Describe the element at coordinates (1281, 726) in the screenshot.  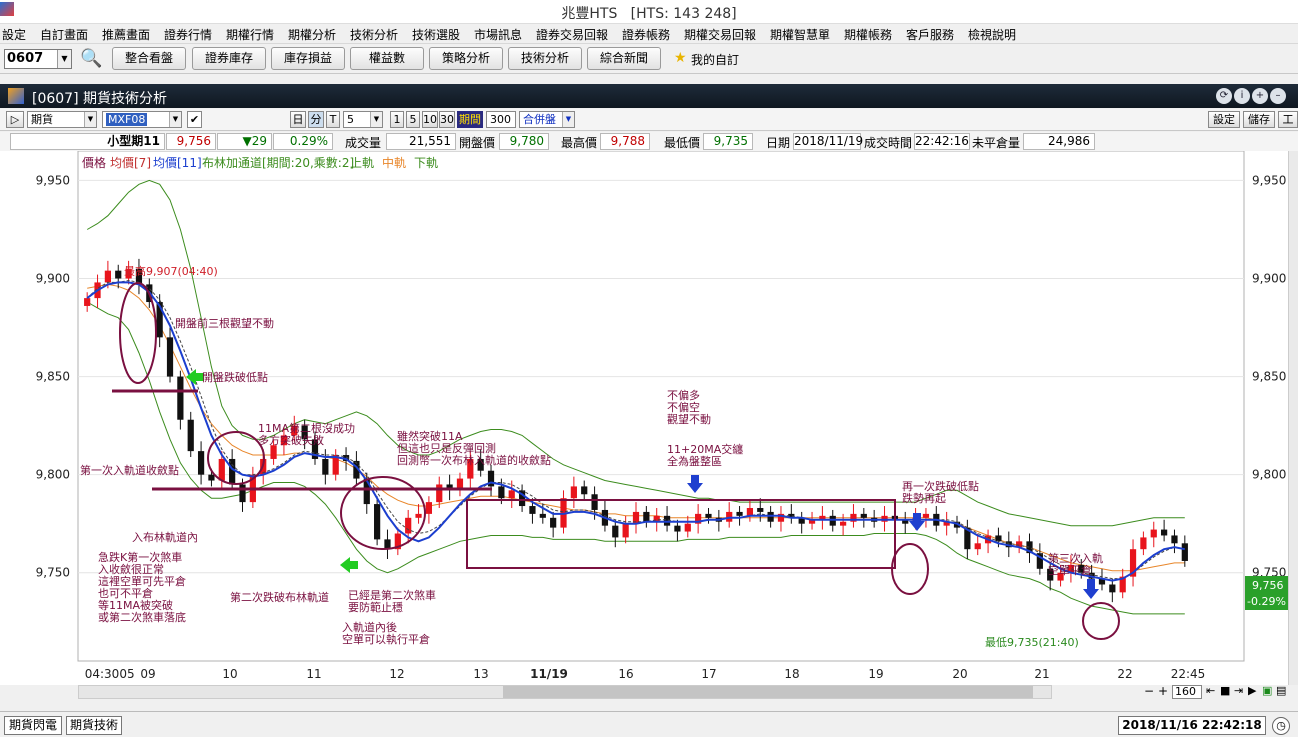
I see `clock-icon: ◷` at that location.